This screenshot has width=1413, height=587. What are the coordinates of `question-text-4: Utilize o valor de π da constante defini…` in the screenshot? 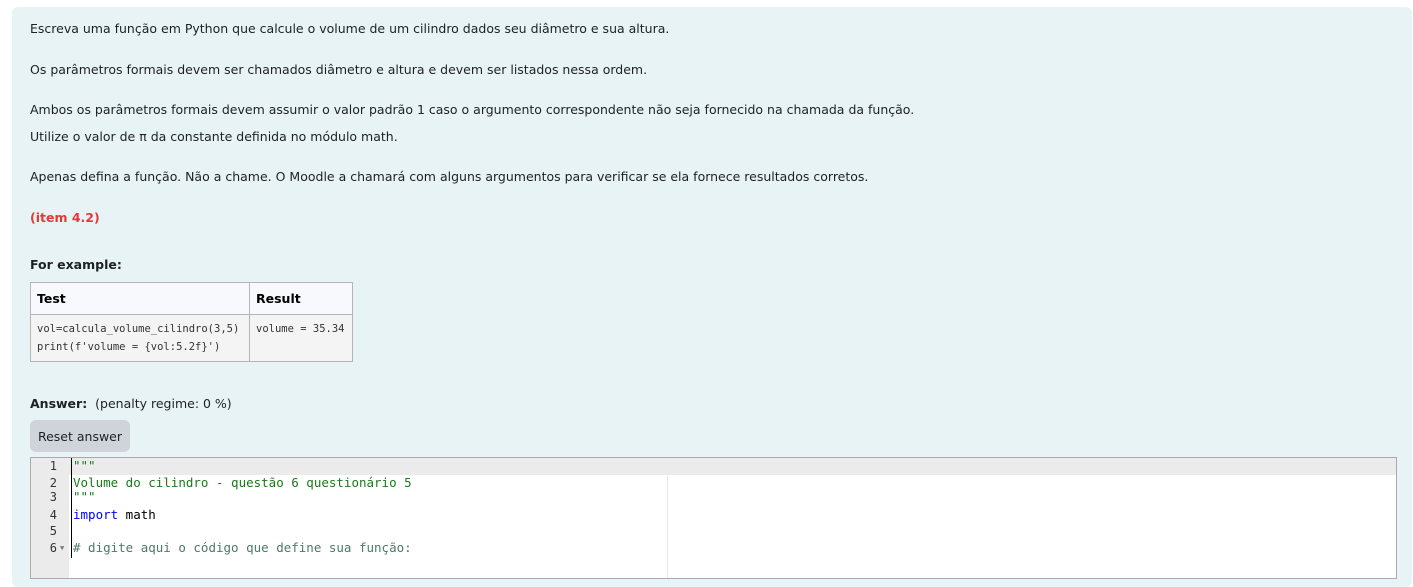 It's located at (214, 136).